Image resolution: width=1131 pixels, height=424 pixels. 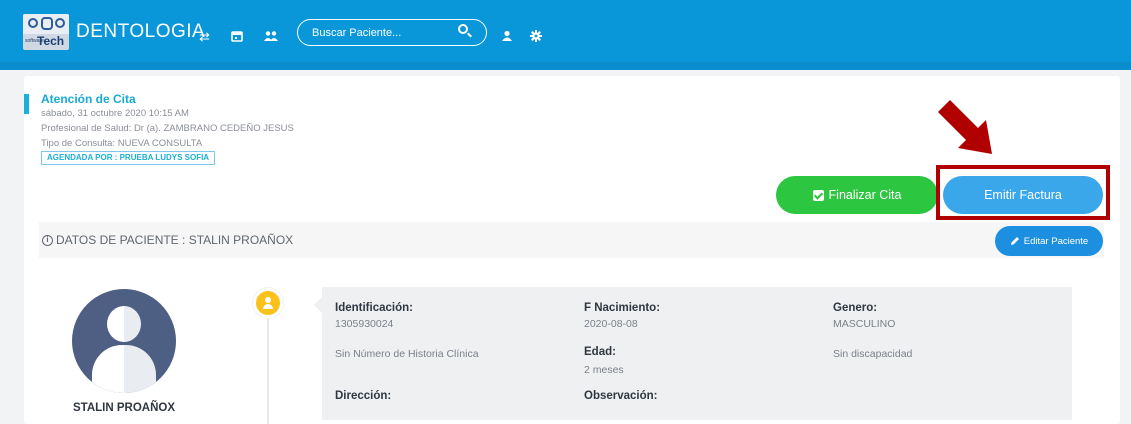 I want to click on users-icon, so click(x=271, y=37).